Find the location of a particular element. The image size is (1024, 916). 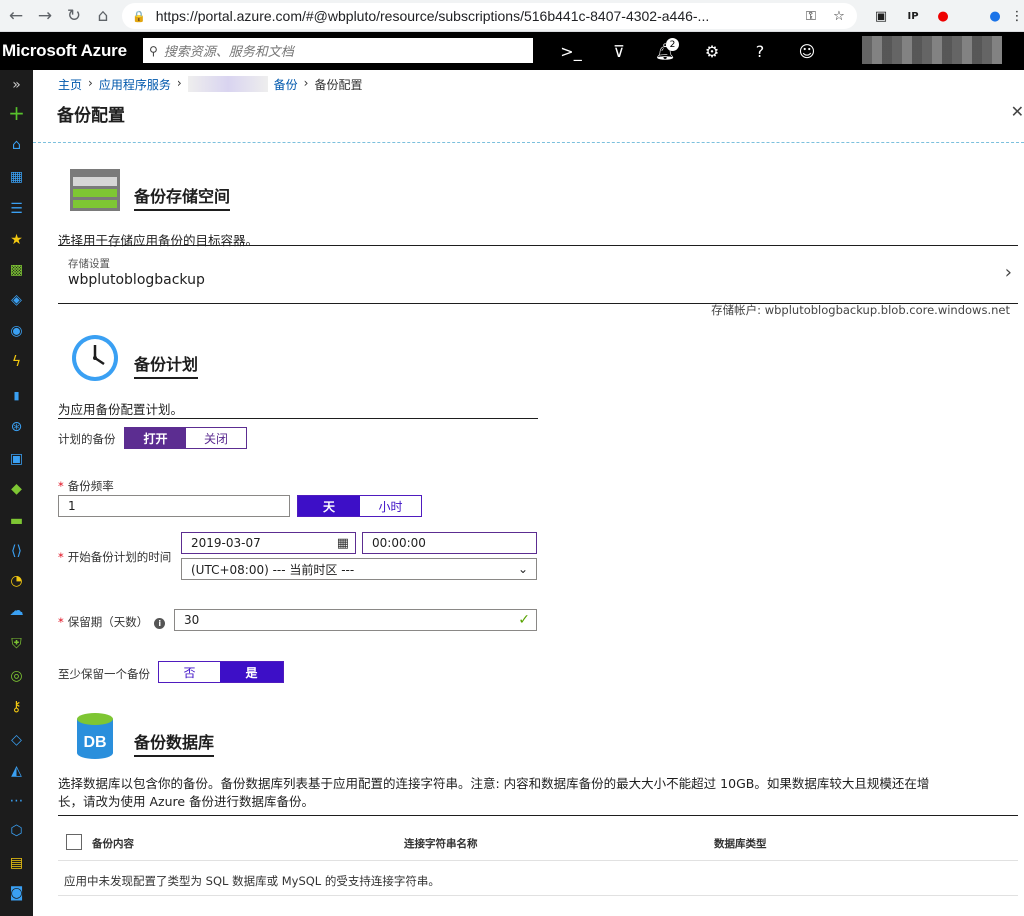

ip-extension-icon: IP is located at coordinates (913, 16).